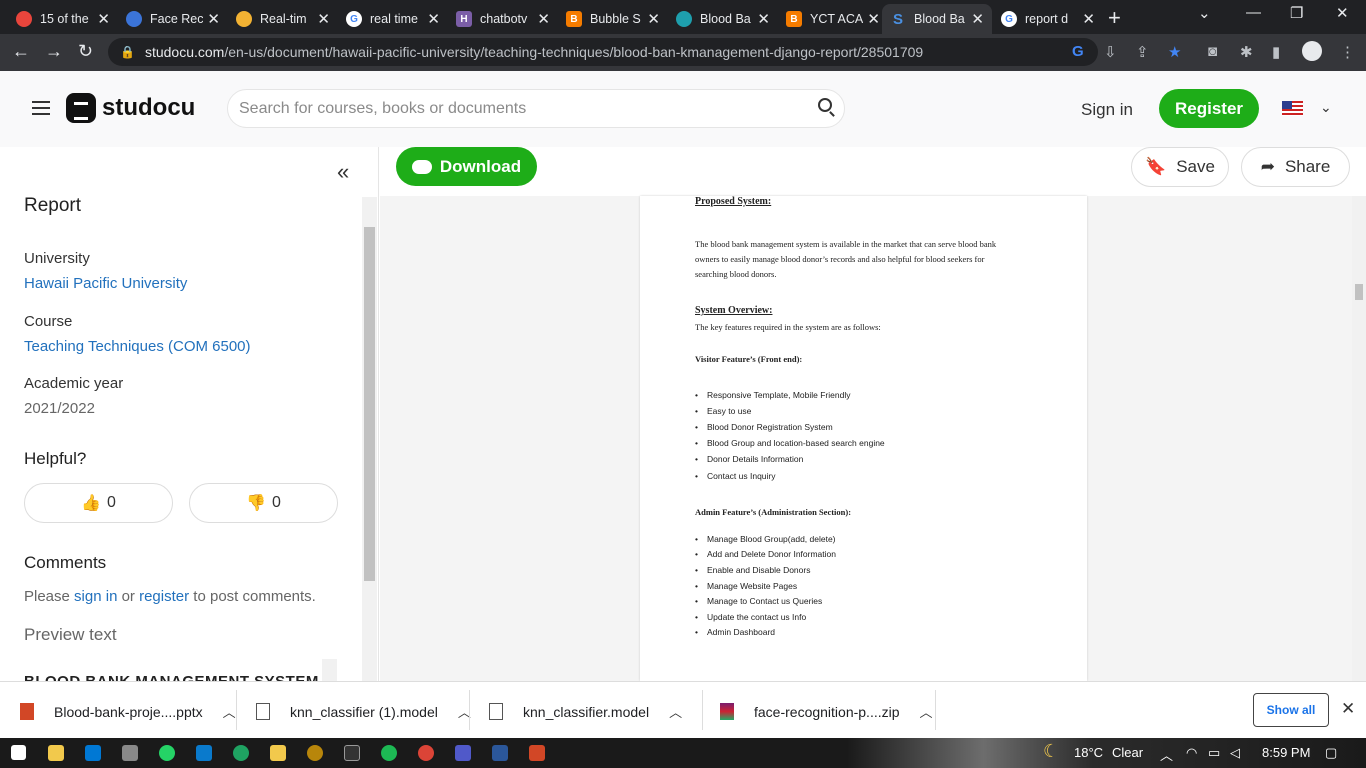 The image size is (1366, 768). I want to click on tab-5: Hchatbotv ✕, so click(503, 19).